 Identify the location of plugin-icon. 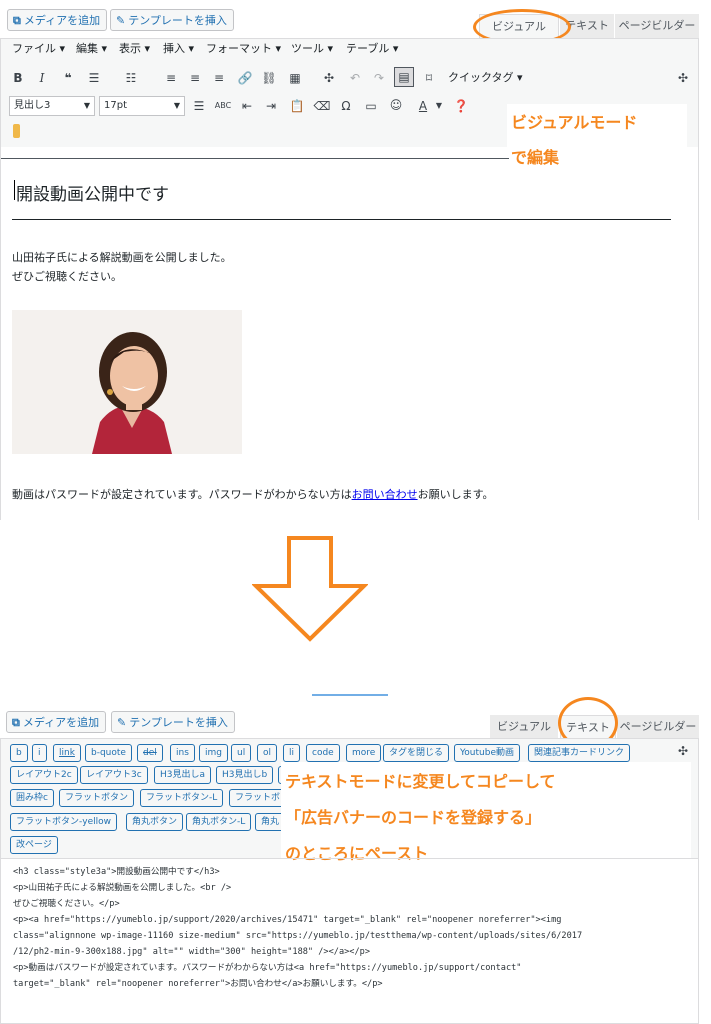
(16, 131).